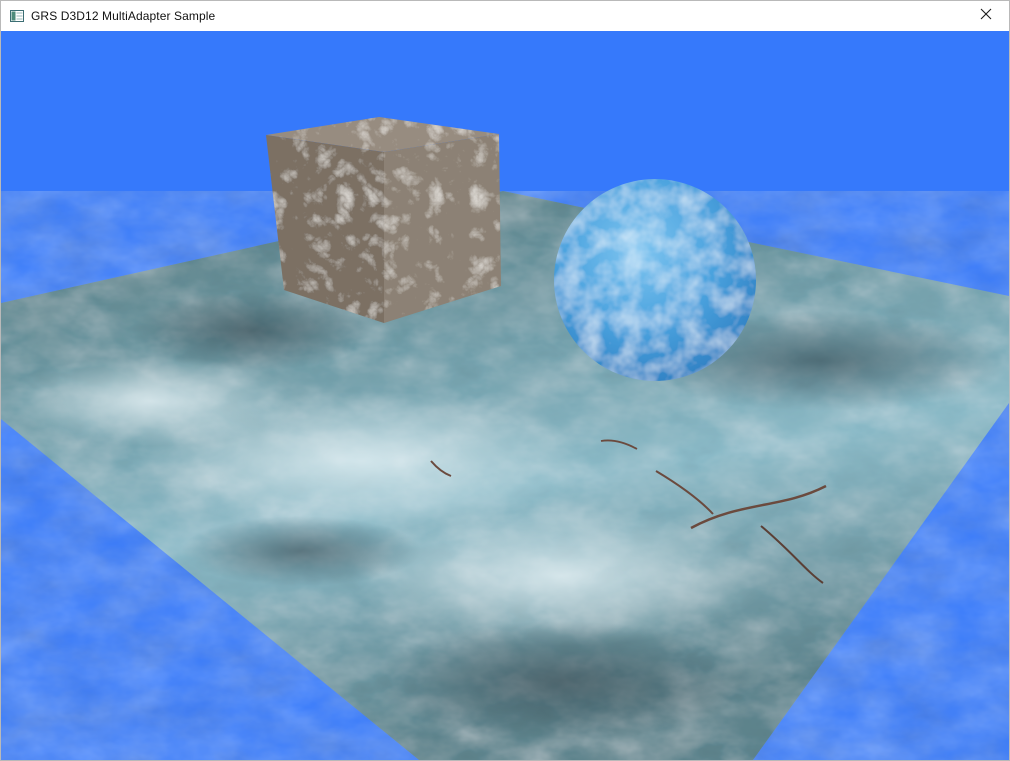 The height and width of the screenshot is (761, 1010). What do you see at coordinates (505, 16) in the screenshot?
I see `title-bar: GRS D3D12 MultiAdapter Sample` at bounding box center [505, 16].